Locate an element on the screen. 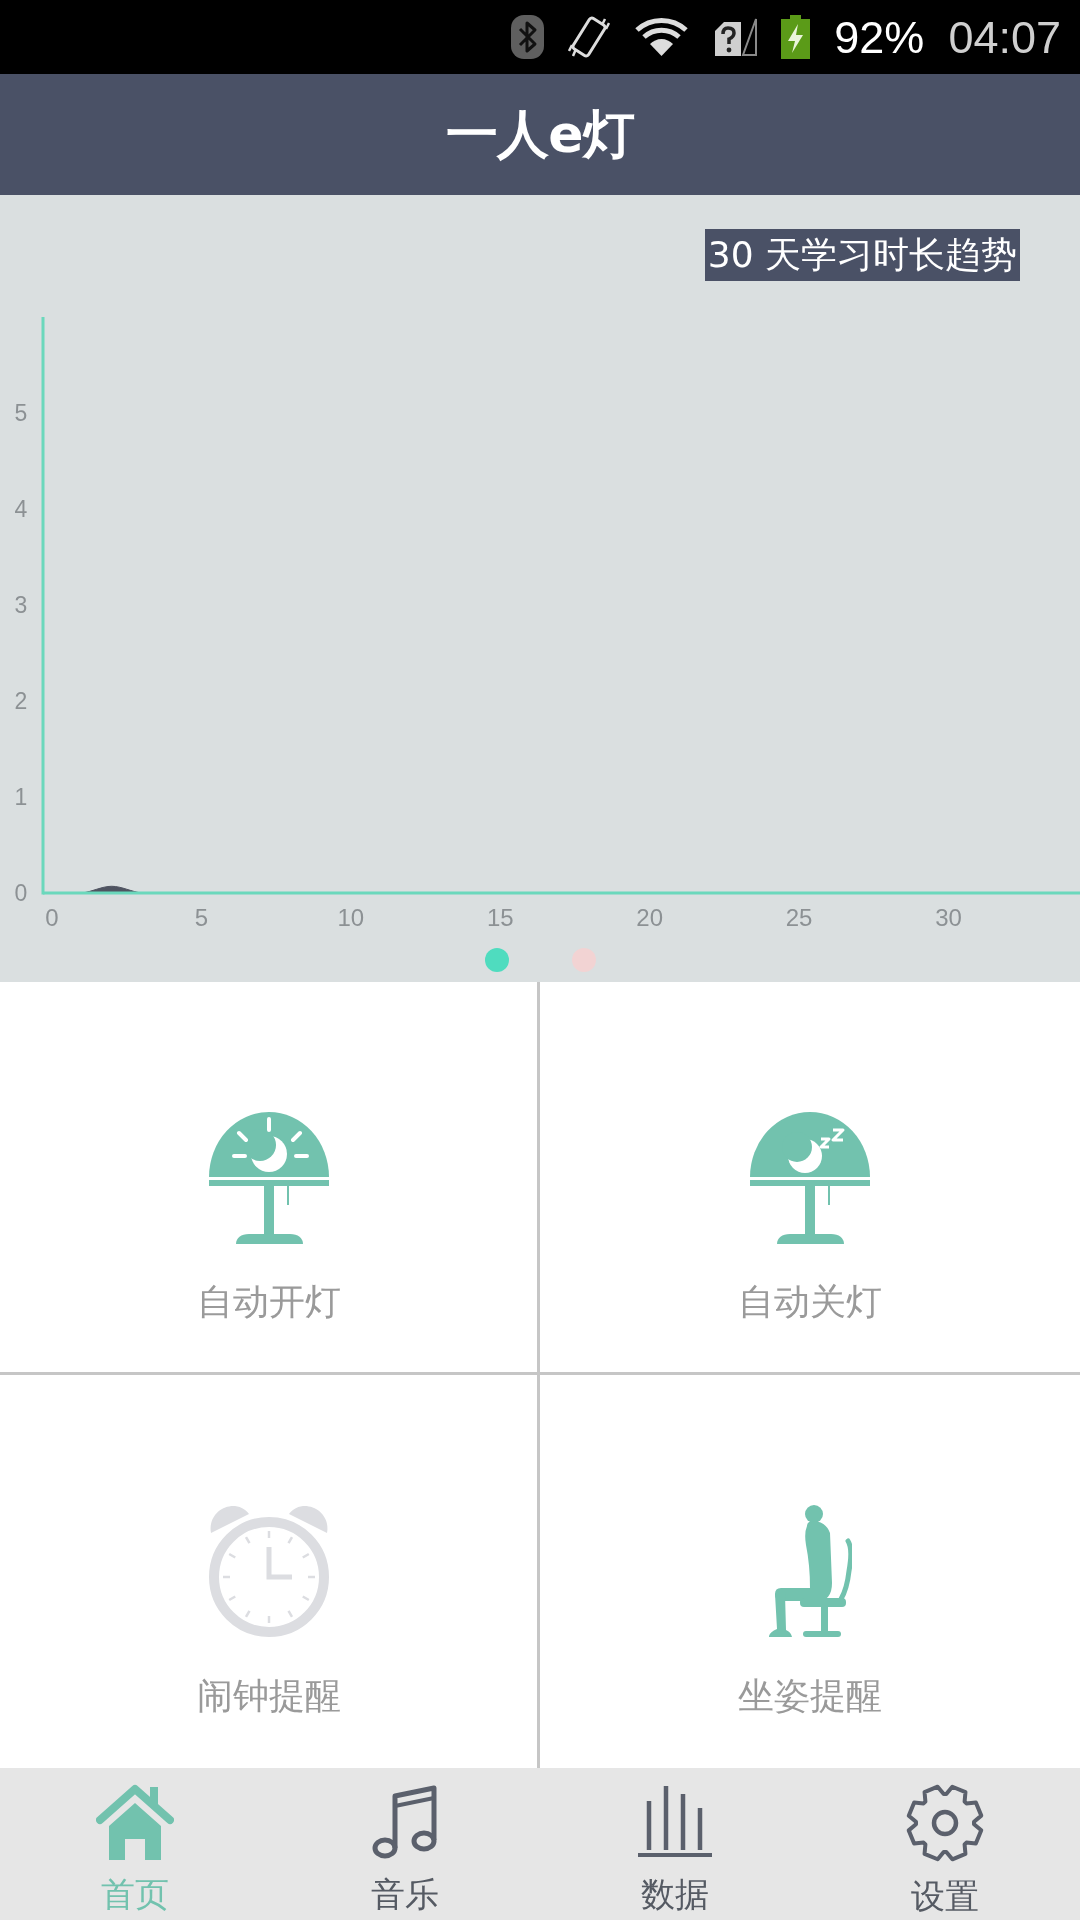  nav-tab: 设置 is located at coordinates (945, 1844).